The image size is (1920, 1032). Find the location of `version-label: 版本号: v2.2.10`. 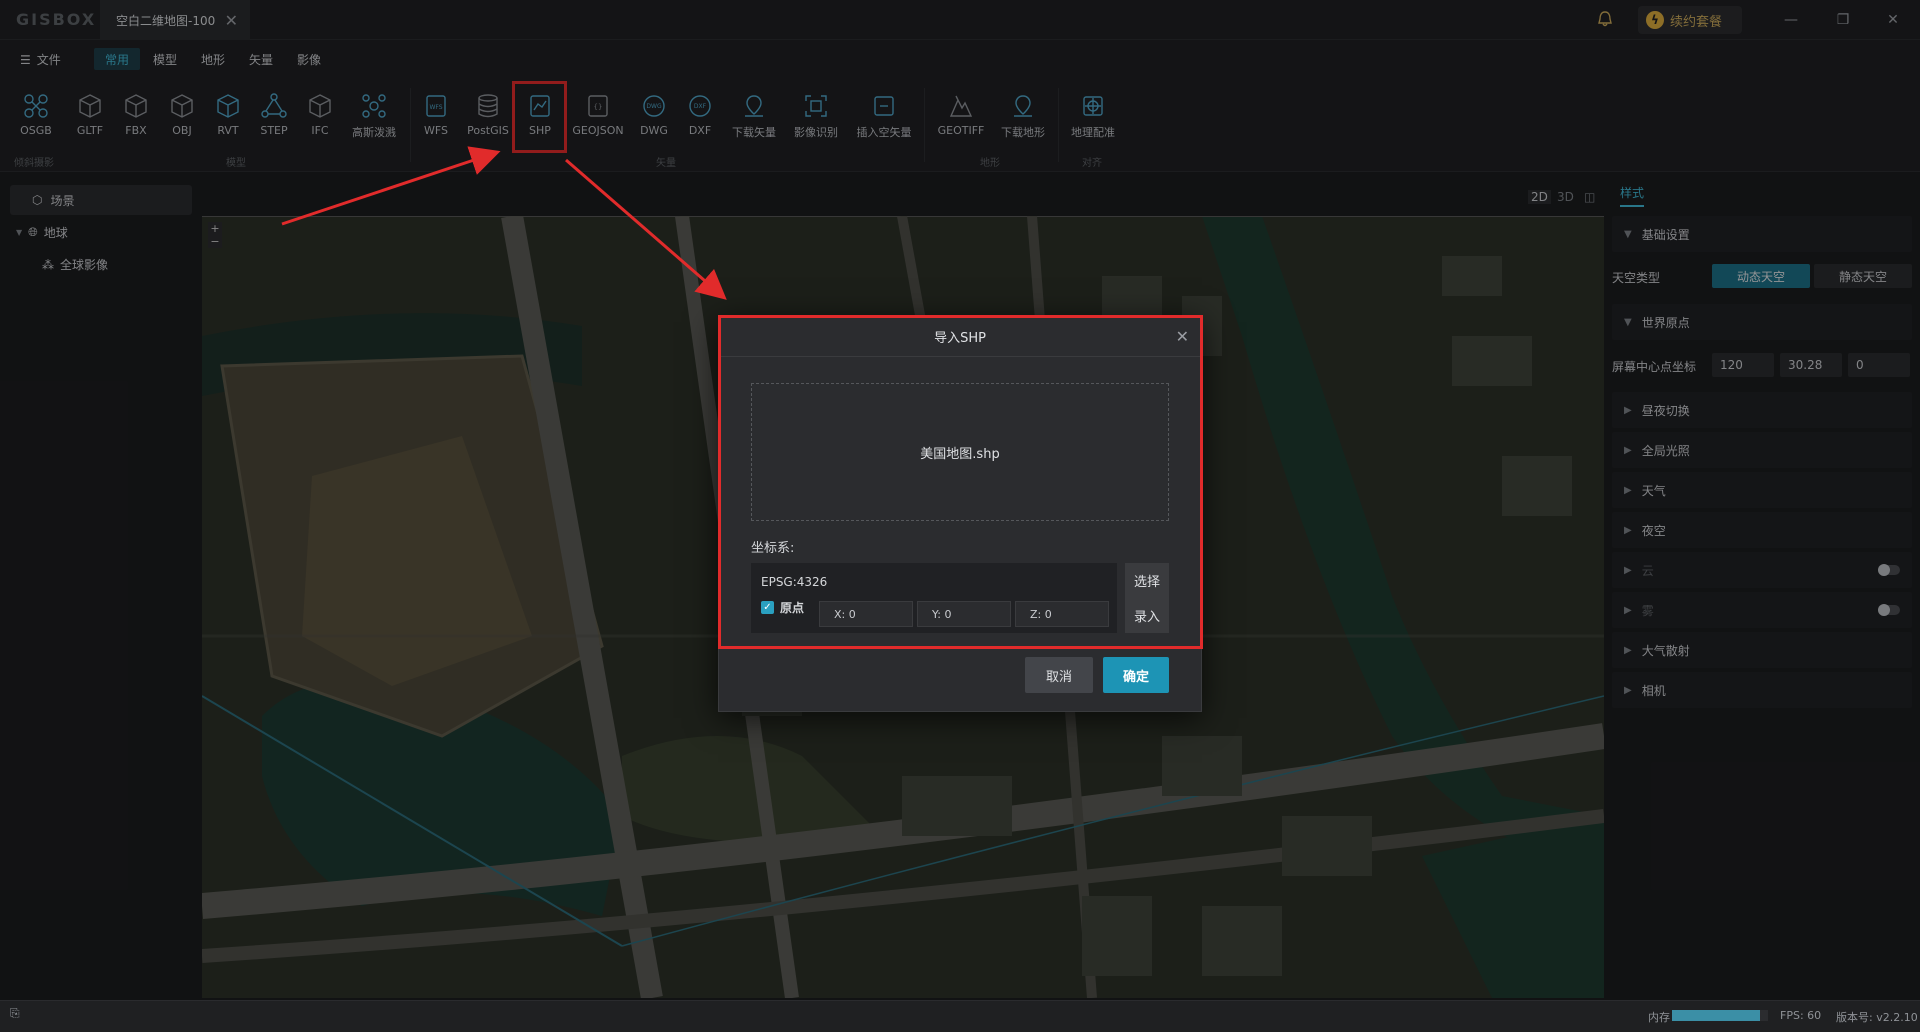

version-label: 版本号: v2.2.10 is located at coordinates (1877, 1017).